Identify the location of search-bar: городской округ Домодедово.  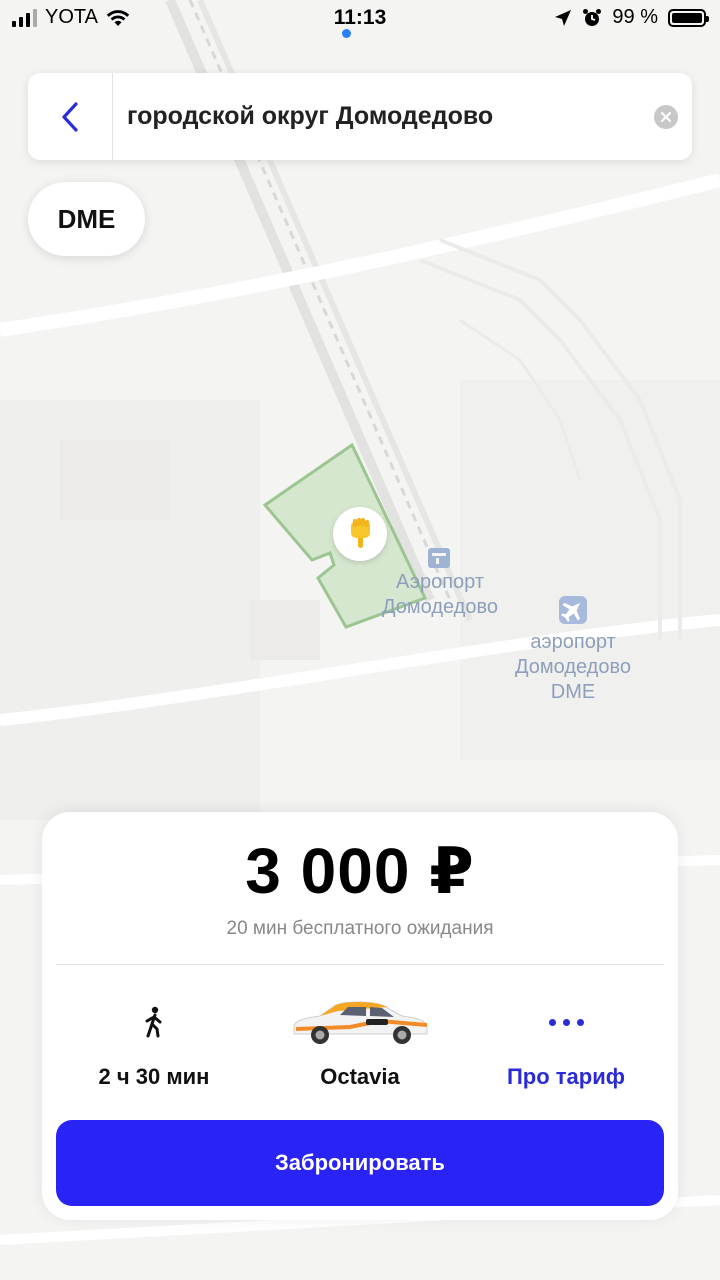
(360, 116).